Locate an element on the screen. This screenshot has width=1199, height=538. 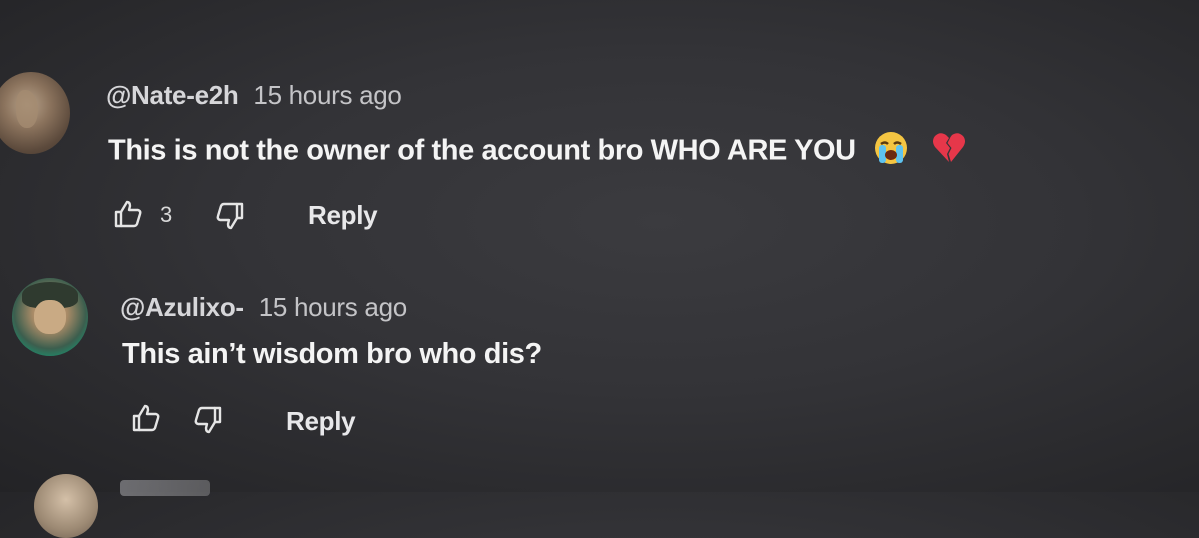
comment-meta: @Azulixo- 15 hours ago is located at coordinates (263, 307).